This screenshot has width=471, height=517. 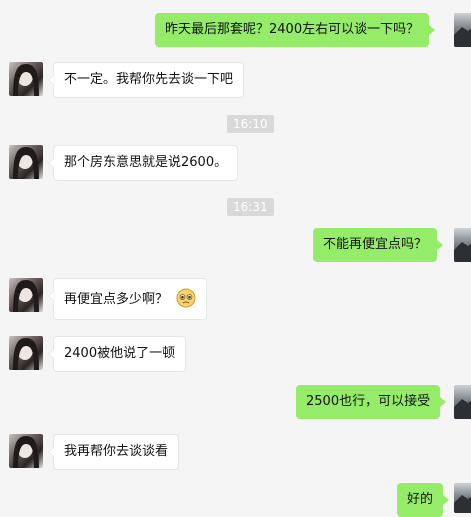 I want to click on message-text: 我再帮你去谈谈看, so click(x=116, y=451).